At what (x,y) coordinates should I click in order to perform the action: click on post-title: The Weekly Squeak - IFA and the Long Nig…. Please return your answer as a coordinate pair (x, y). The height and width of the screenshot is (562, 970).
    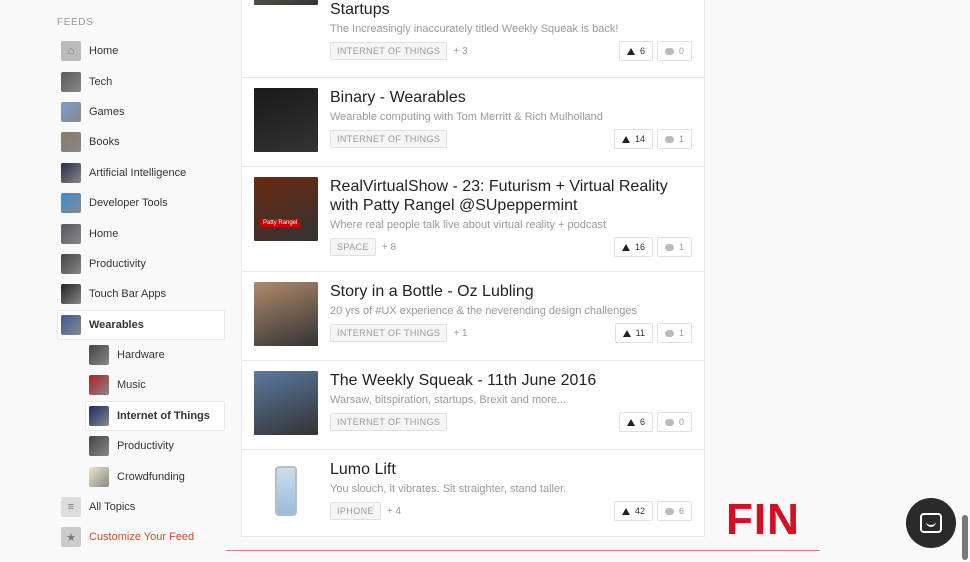
    Looking at the image, I should click on (500, 9).